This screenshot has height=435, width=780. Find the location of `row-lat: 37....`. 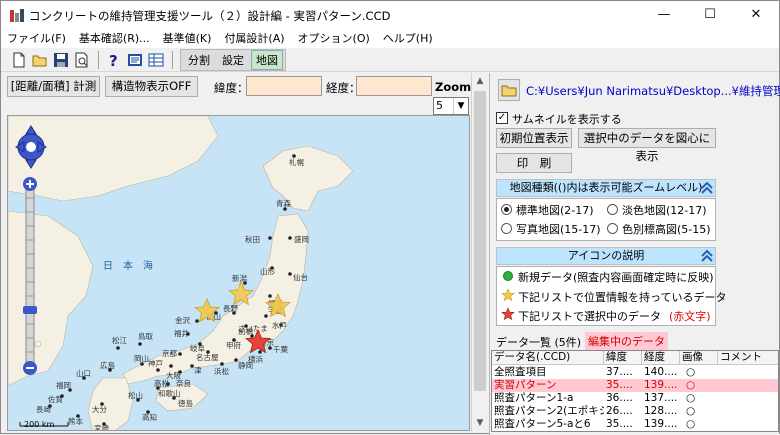

row-lat: 37.... is located at coordinates (619, 372).